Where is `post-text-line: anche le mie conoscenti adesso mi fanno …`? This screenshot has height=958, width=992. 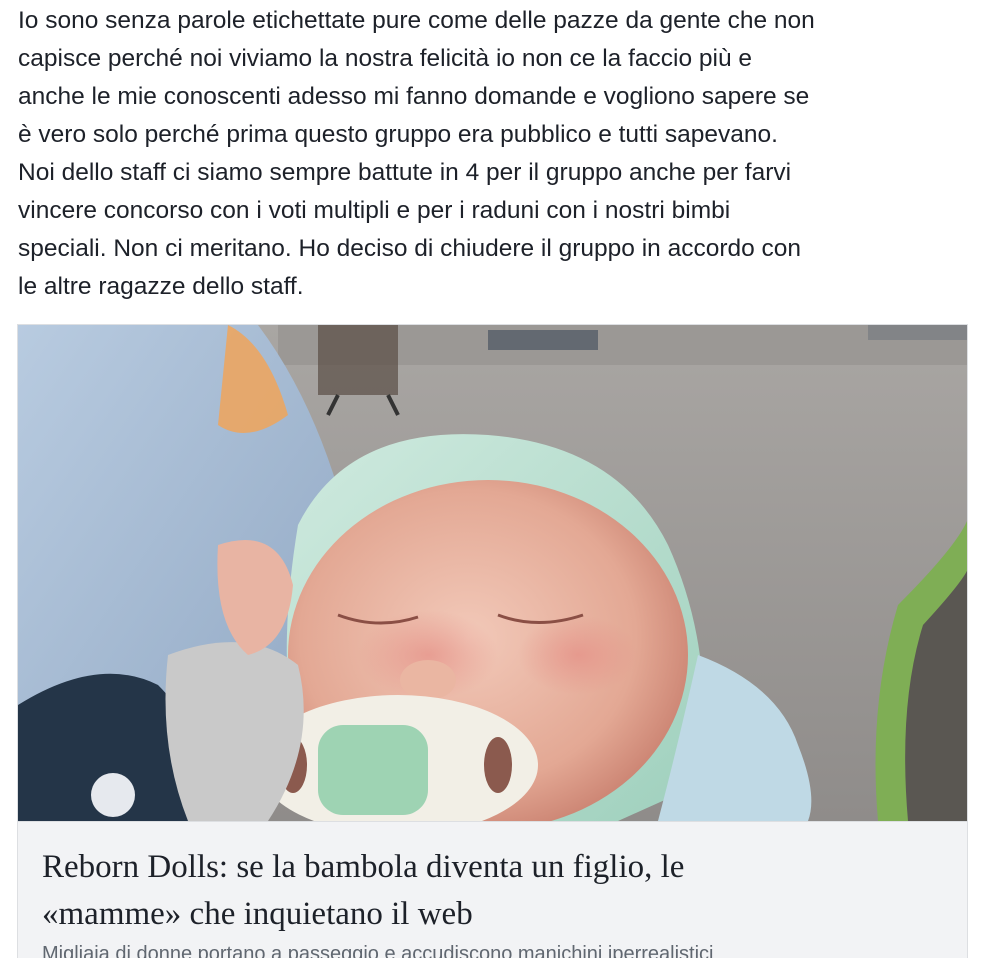 post-text-line: anche le mie conoscenti adesso mi fanno … is located at coordinates (414, 96).